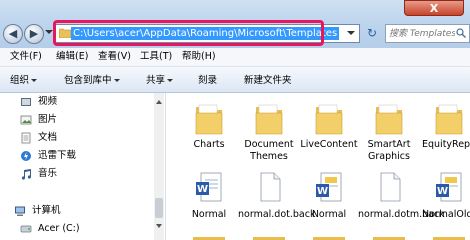  What do you see at coordinates (88, 80) in the screenshot?
I see `include-in-library-label: 包含到库中` at bounding box center [88, 80].